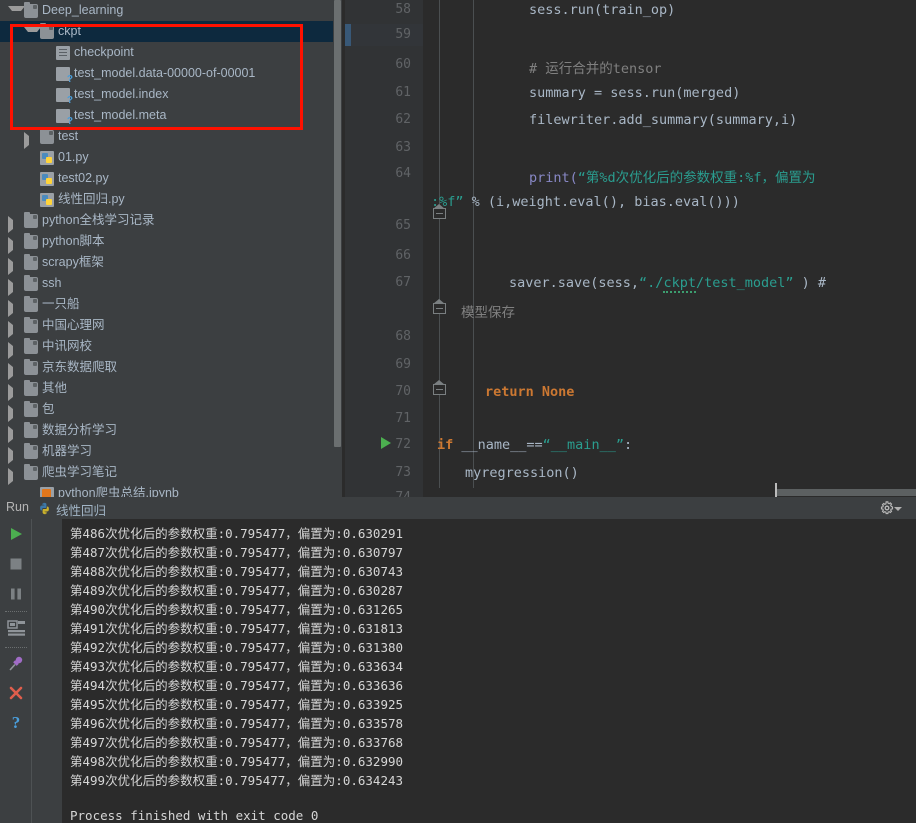 The width and height of the screenshot is (916, 823). What do you see at coordinates (104, 52) in the screenshot?
I see `tree-item-label: checkpoint` at bounding box center [104, 52].